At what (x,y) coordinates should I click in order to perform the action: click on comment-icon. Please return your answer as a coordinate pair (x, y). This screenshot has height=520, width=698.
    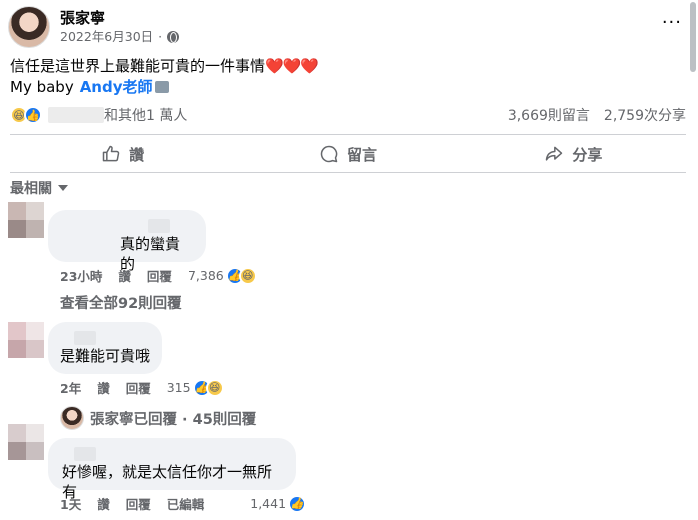
    Looking at the image, I should click on (329, 154).